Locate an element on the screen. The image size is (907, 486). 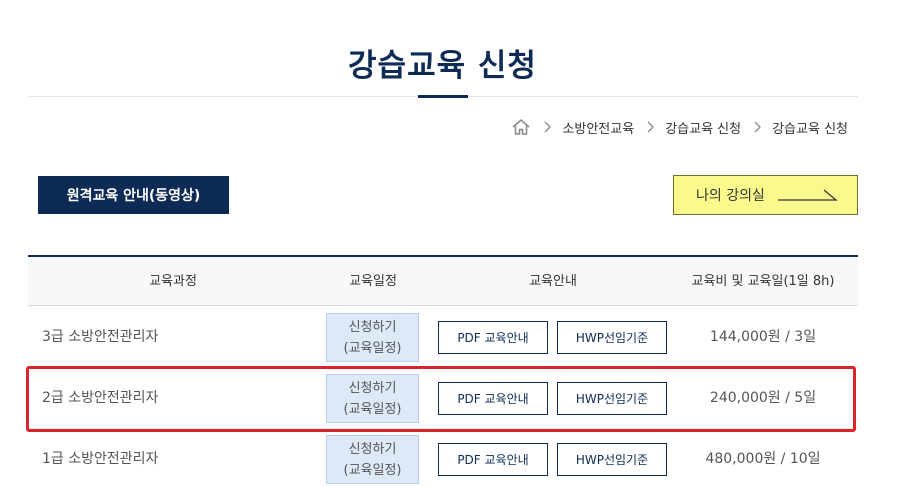
course-name: 3급 소방안전관리자 is located at coordinates (100, 337).